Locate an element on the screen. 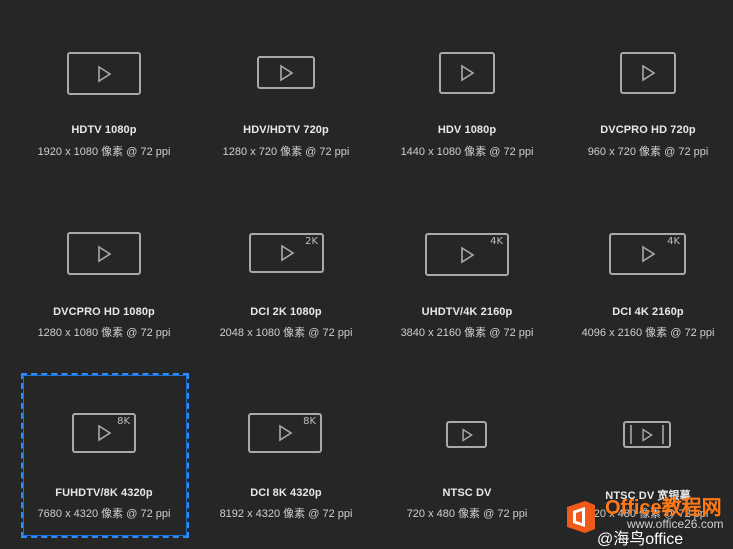 The image size is (733, 549). video-widescreen-icon is located at coordinates (647, 434).